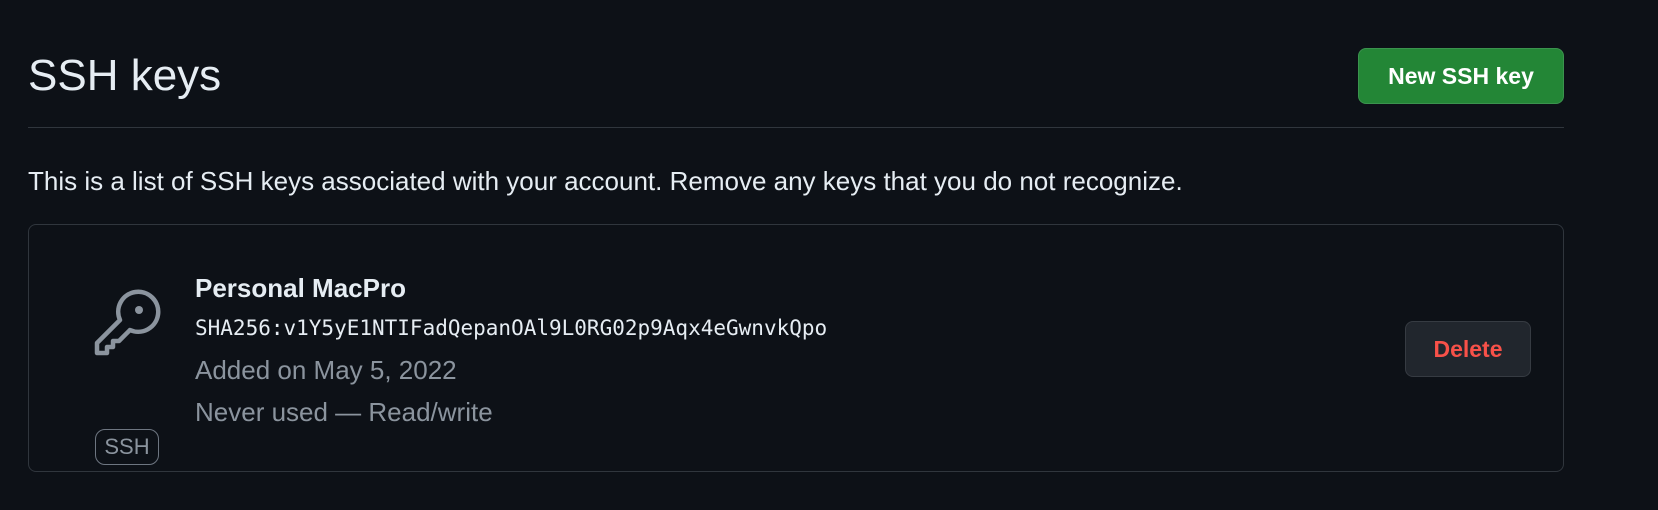 This screenshot has width=1658, height=510. What do you see at coordinates (796, 87) in the screenshot?
I see `page-header: SSH keys New SSH key` at bounding box center [796, 87].